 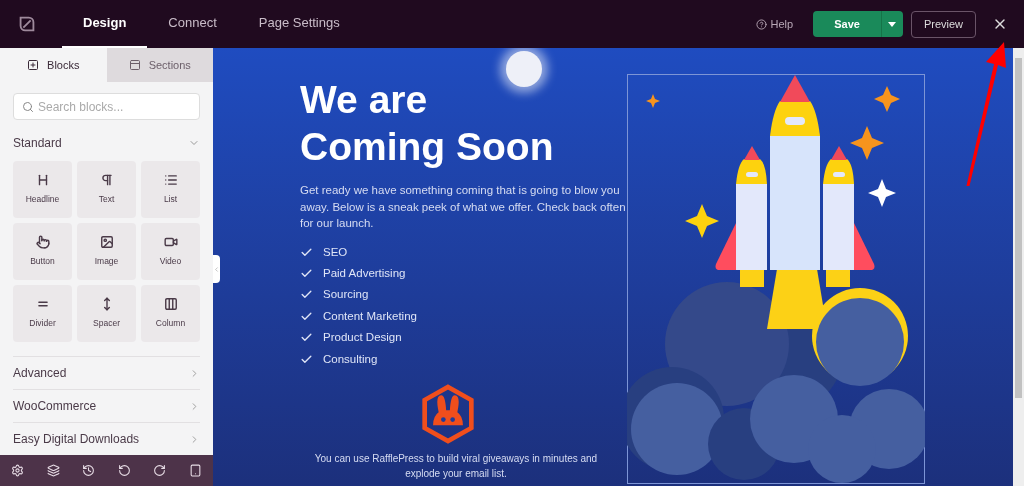 What do you see at coordinates (42, 314) in the screenshot?
I see `block-tile: Divider` at bounding box center [42, 314].